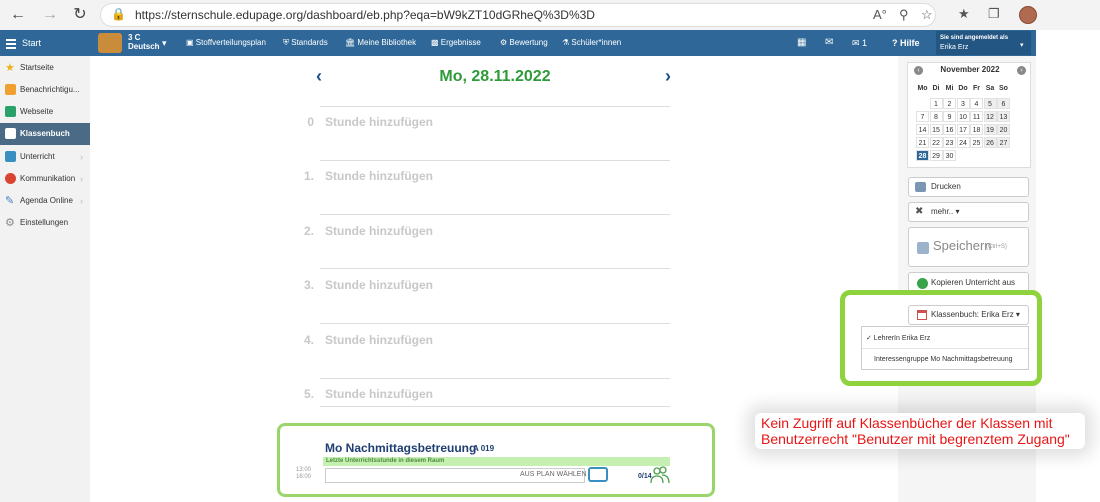  What do you see at coordinates (906, 43) in the screenshot?
I see `help-button: ? Hilfe` at bounding box center [906, 43].